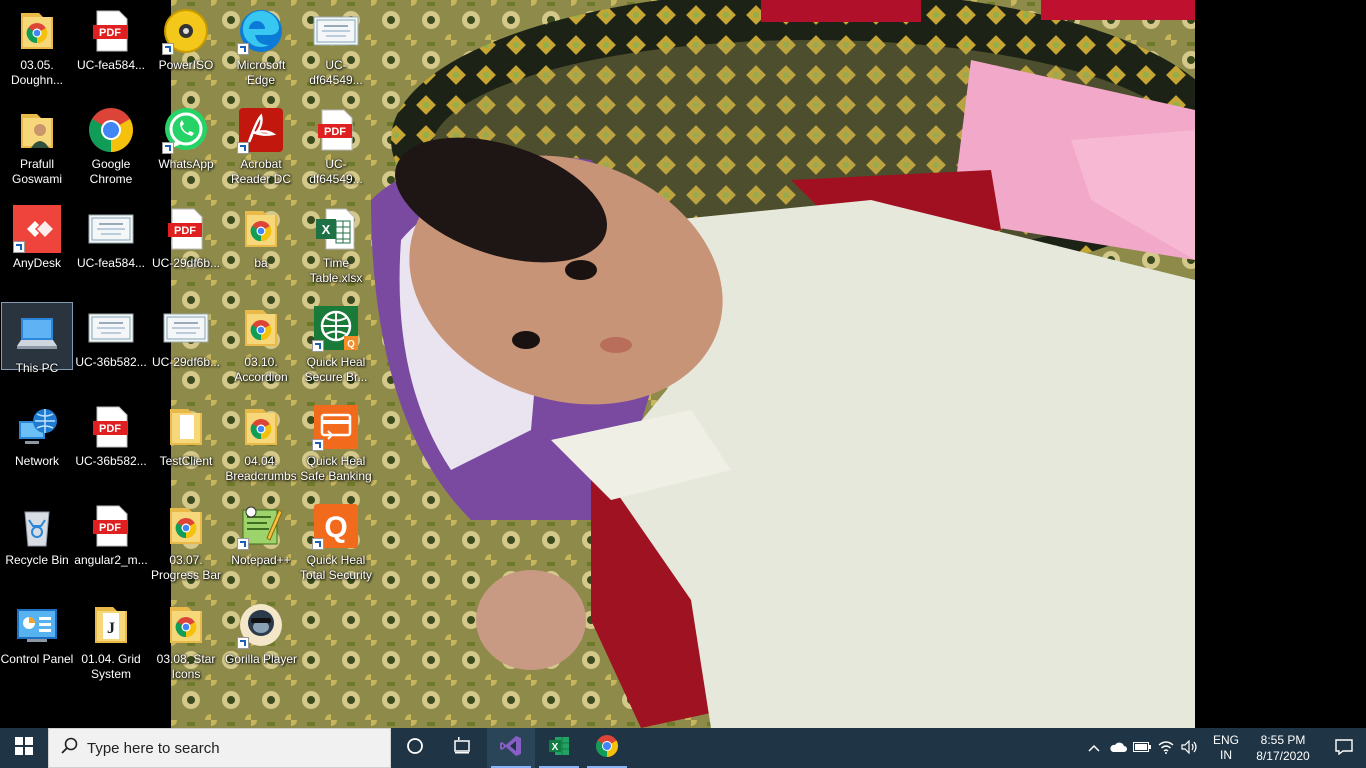 Image resolution: width=1366 pixels, height=768 pixels. Describe the element at coordinates (1344, 748) in the screenshot. I see `notification-center-button` at that location.